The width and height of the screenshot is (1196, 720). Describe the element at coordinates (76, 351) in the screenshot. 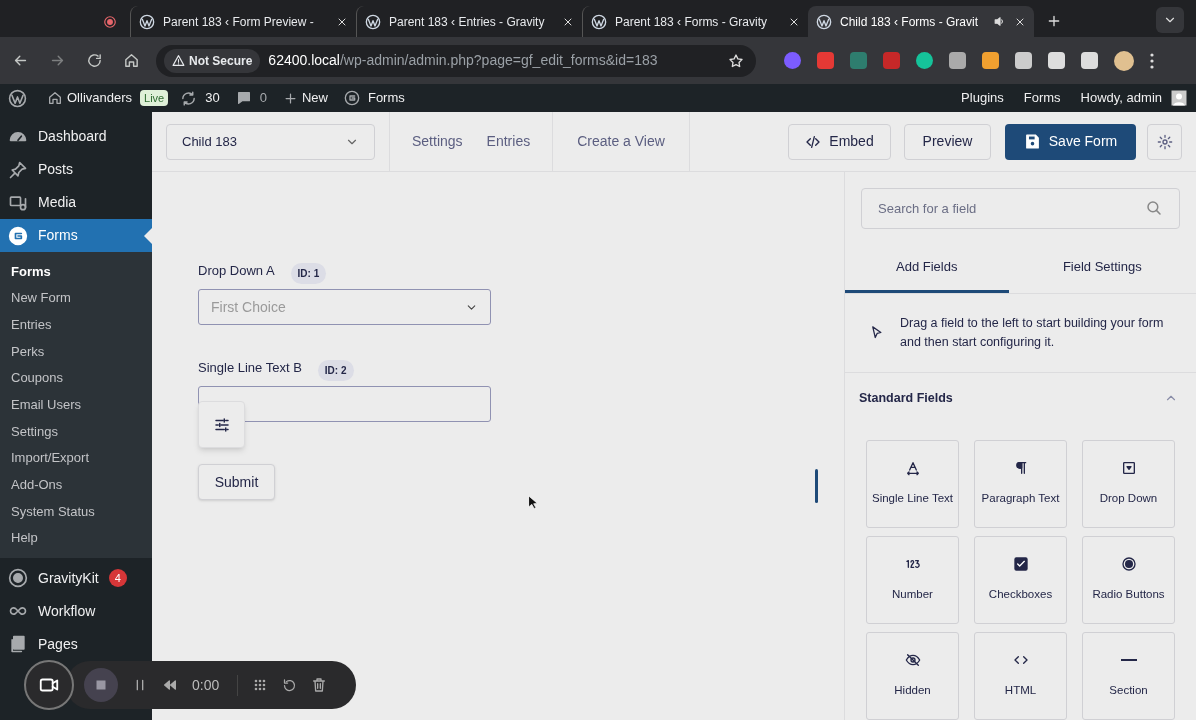

I see `submenu-item: Perks` at that location.